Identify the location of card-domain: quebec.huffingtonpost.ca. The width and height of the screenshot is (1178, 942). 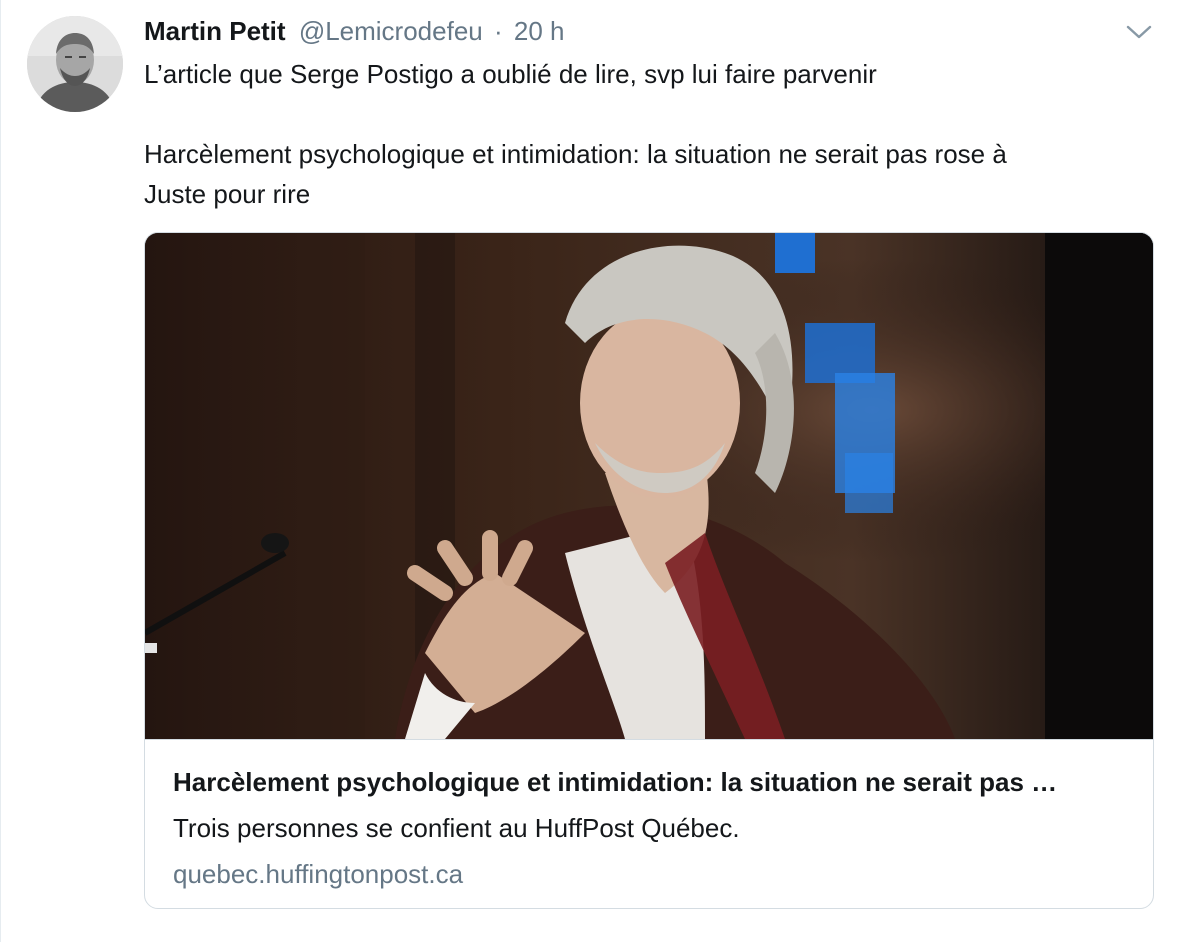
(318, 874).